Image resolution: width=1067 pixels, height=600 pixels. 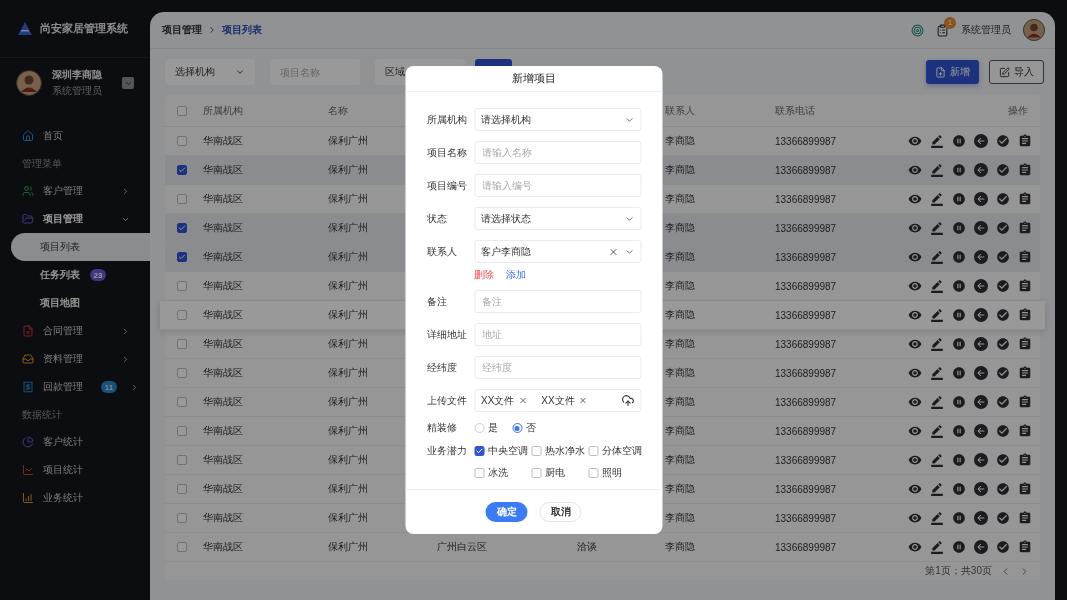 I want to click on table-cell: 洽谈, so click(x=587, y=547).